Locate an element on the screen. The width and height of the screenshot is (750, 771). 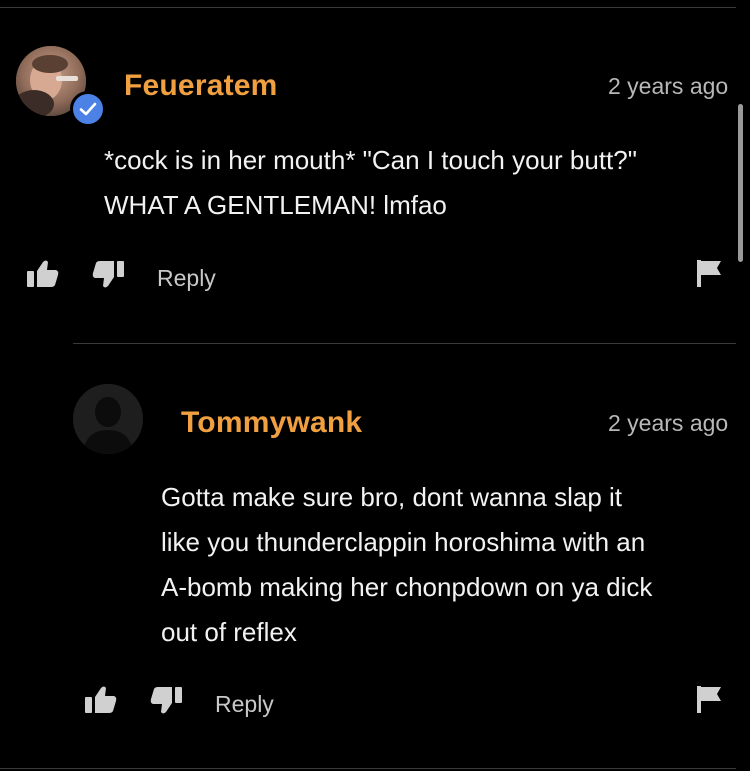
comment-line: A-bomb making her chonpdown on ya dick is located at coordinates (407, 587).